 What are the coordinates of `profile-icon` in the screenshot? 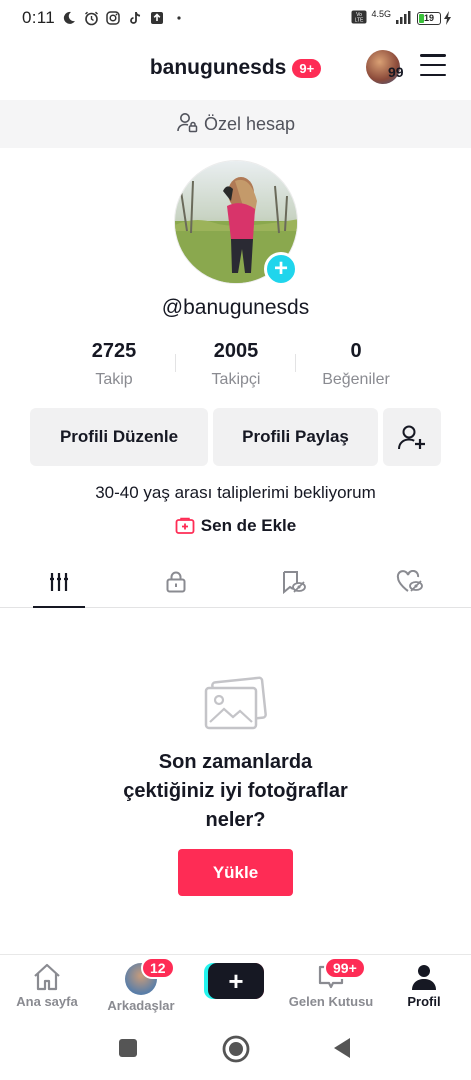 It's located at (424, 977).